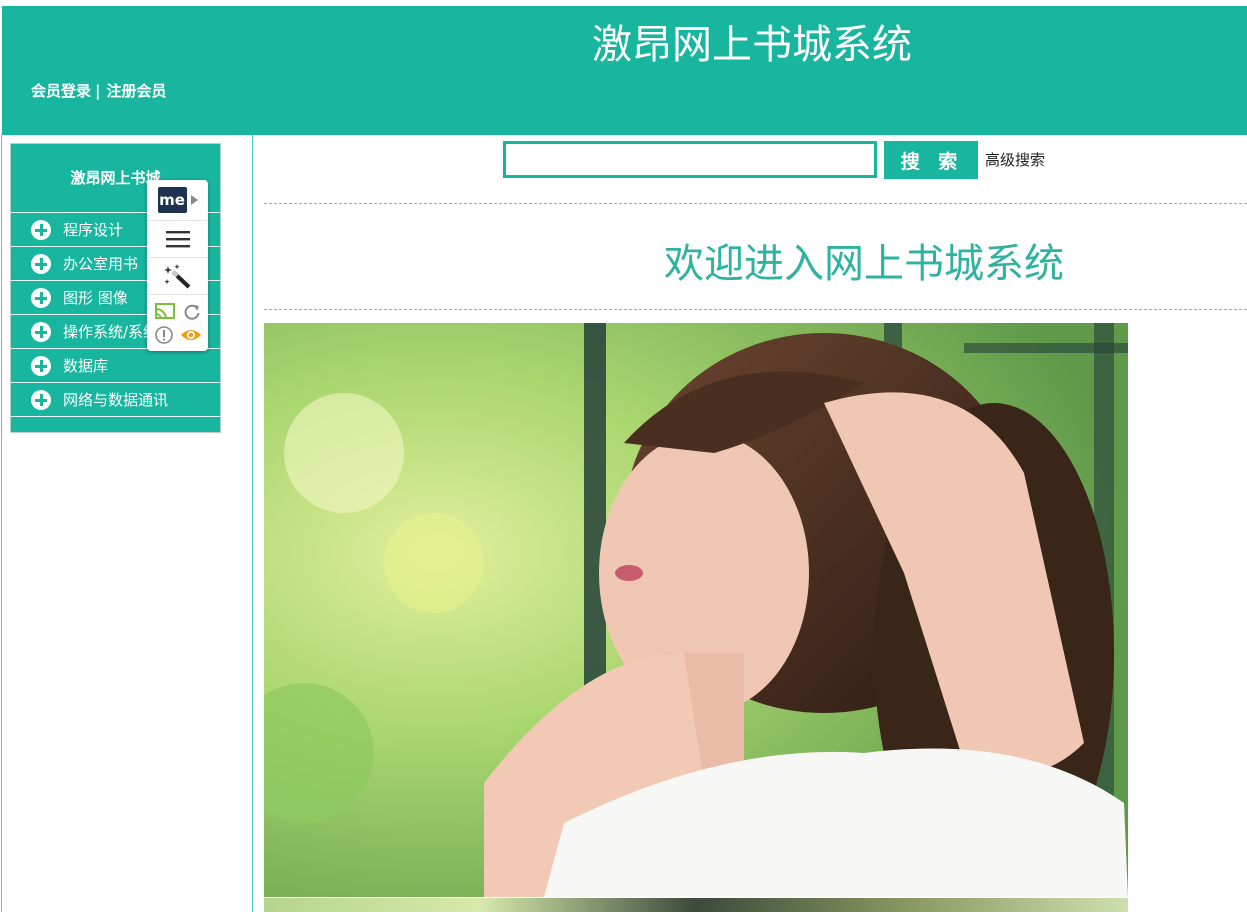 Image resolution: width=1247 pixels, height=912 pixels. What do you see at coordinates (95, 298) in the screenshot?
I see `category-label: 图形 图像` at bounding box center [95, 298].